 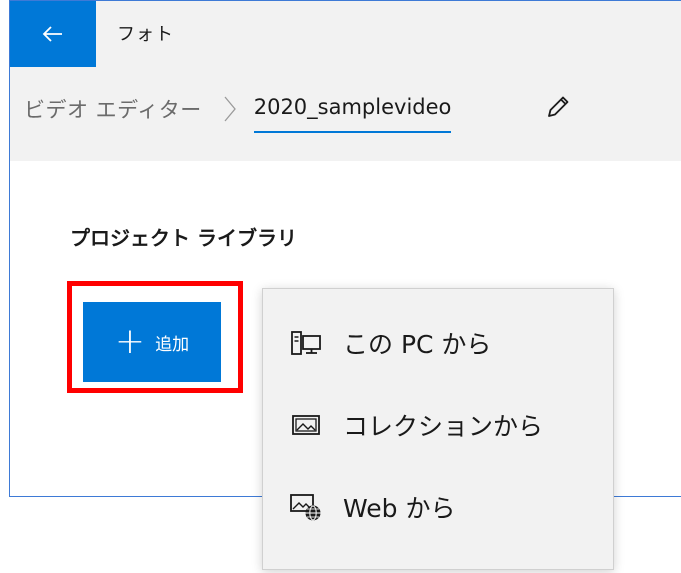 I want to click on menu-item-from-pc: この PC から, so click(x=438, y=343).